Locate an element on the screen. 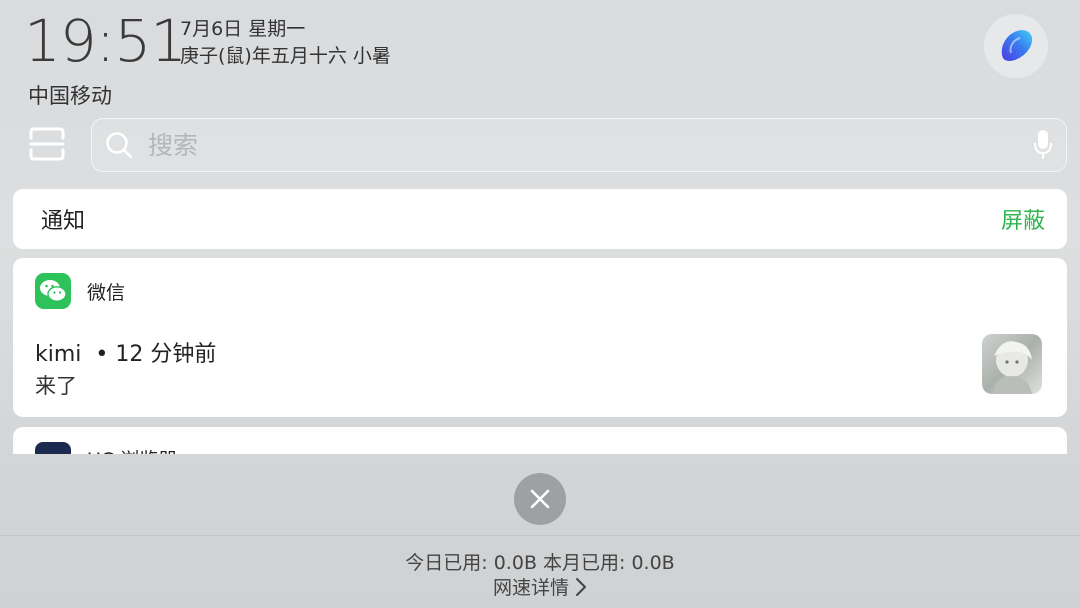 The width and height of the screenshot is (1080, 608). notification-app-row: 微信 is located at coordinates (80, 291).